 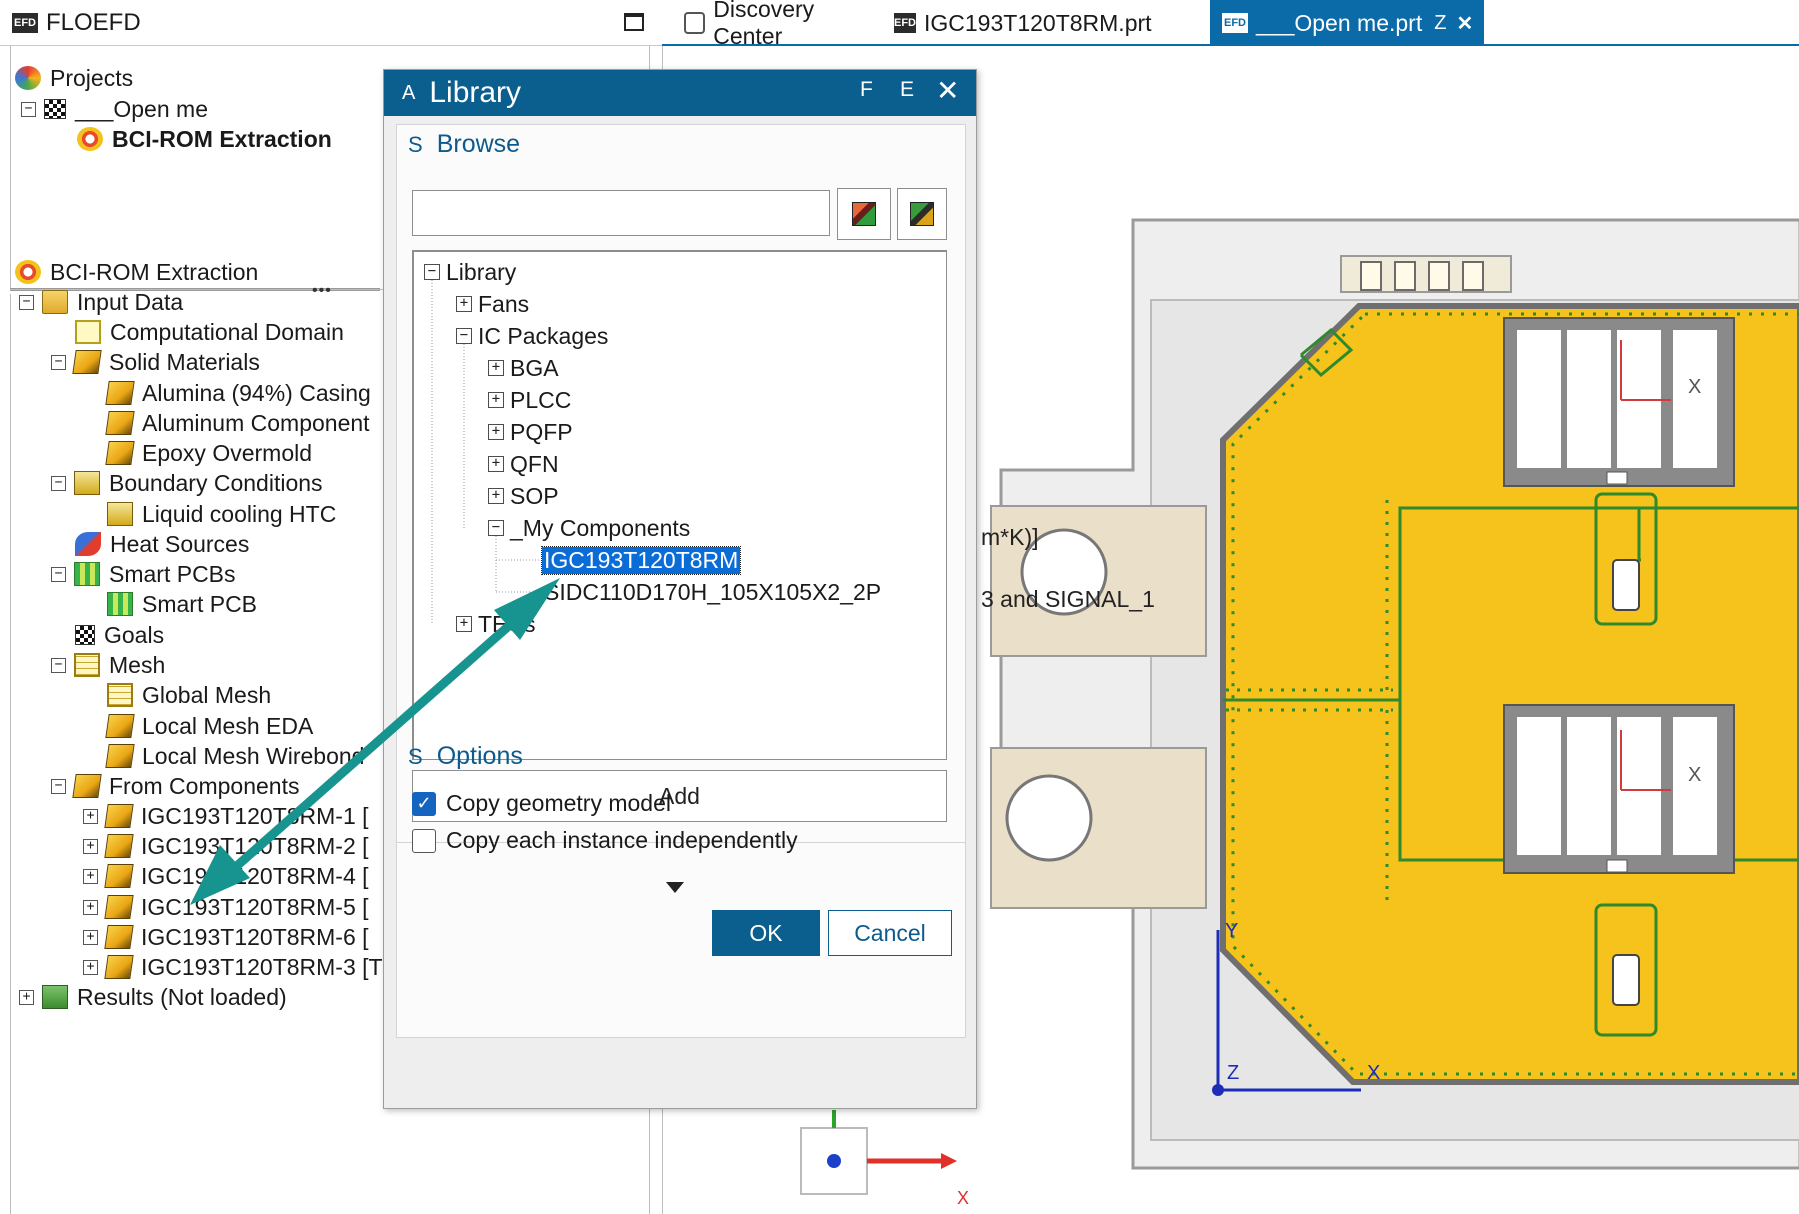 I want to click on tree-item-label: BCI-ROM Extraction, so click(x=222, y=138).